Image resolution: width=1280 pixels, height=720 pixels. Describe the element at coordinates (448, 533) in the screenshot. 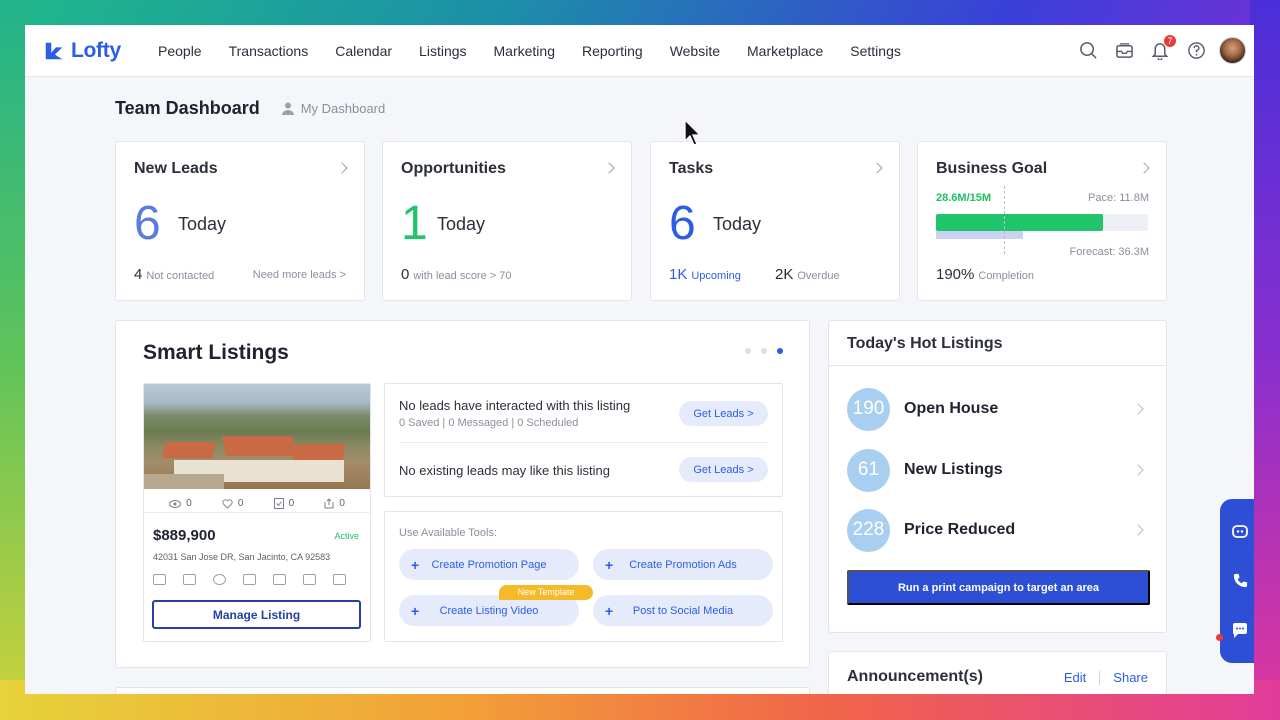

I see `tools-label: Use Available Tools:` at that location.